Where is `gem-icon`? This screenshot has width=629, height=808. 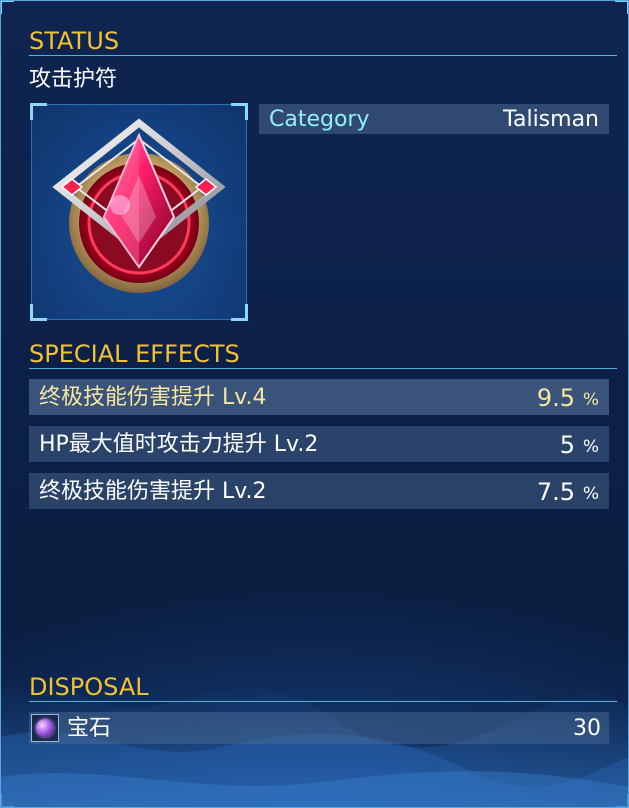 gem-icon is located at coordinates (45, 728).